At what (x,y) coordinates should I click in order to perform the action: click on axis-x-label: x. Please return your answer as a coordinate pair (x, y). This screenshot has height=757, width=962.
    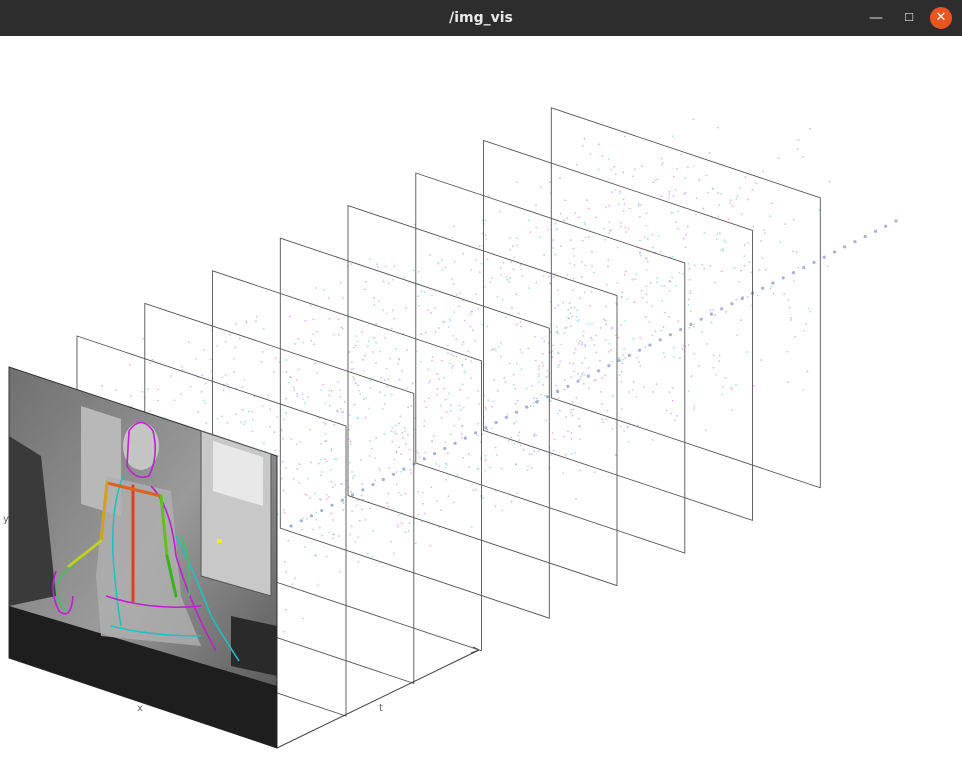
    Looking at the image, I should click on (140, 708).